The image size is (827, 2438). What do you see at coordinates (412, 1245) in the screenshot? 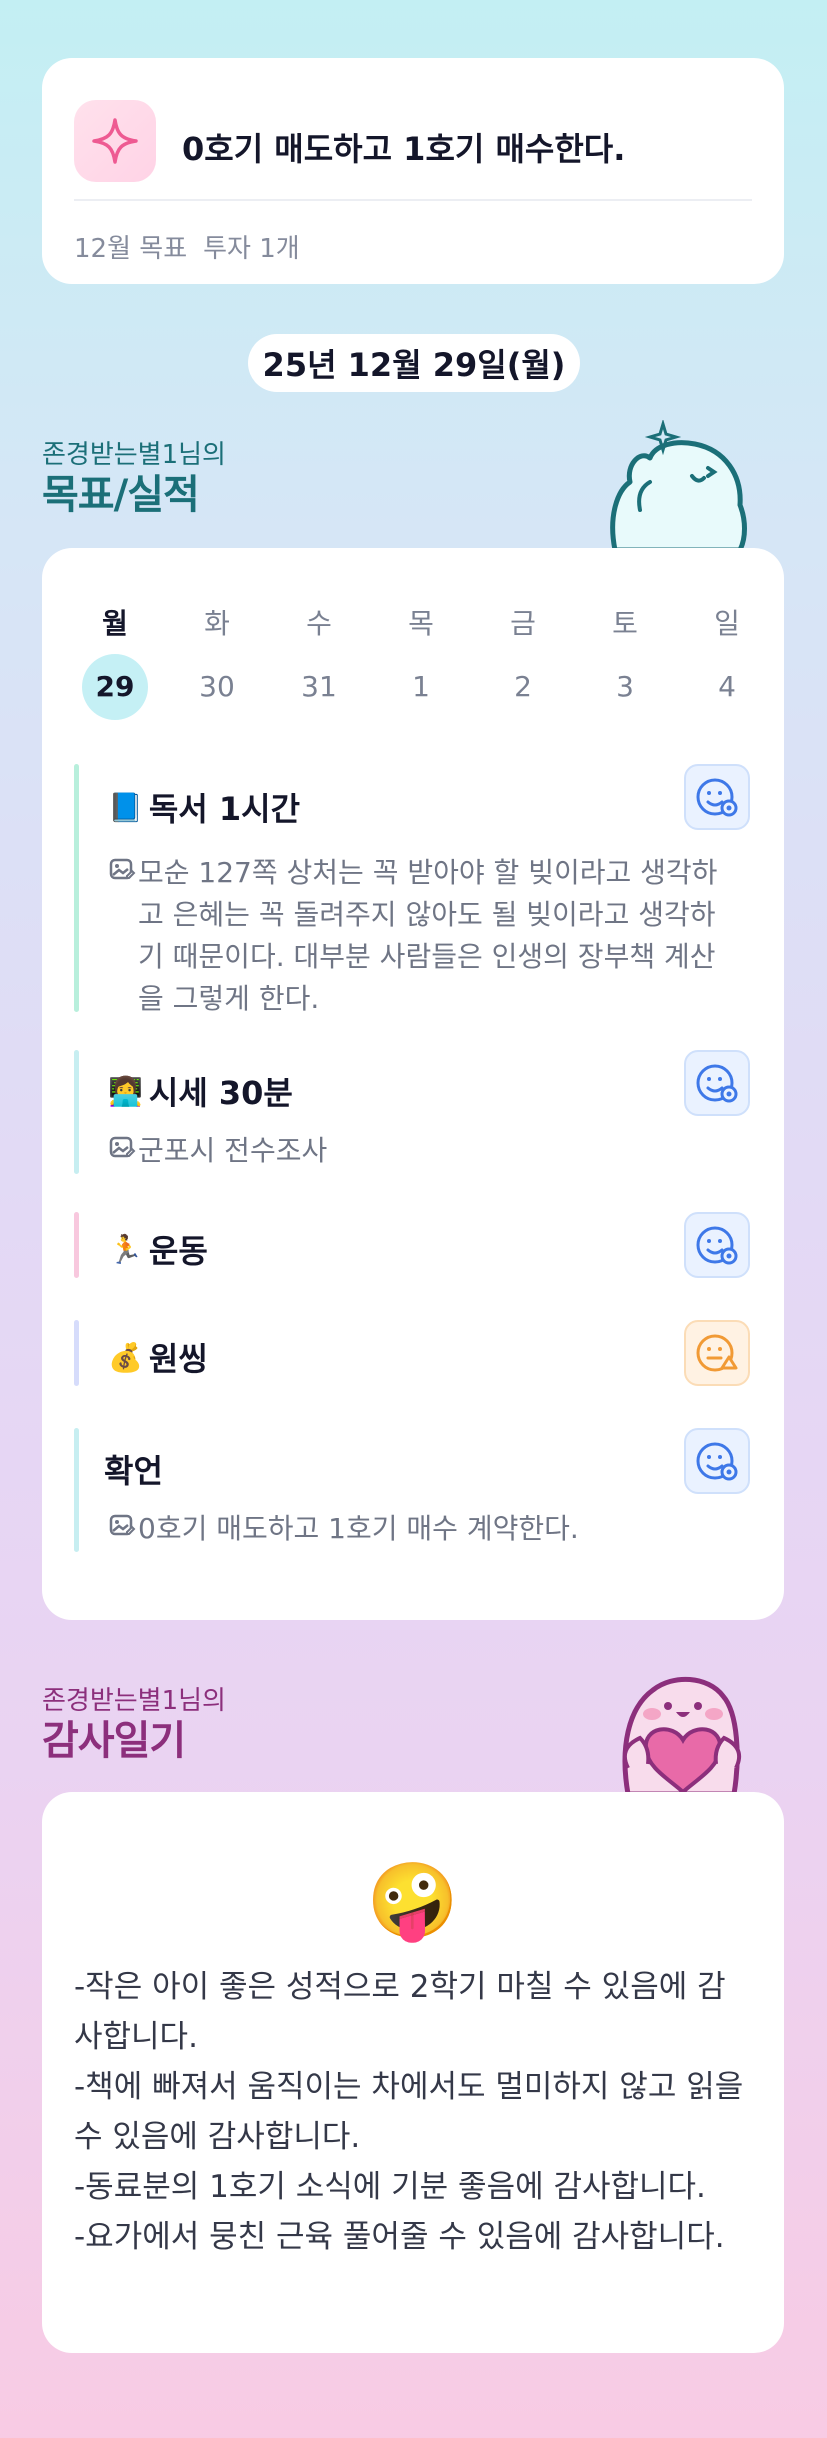
I see `goal-item-exercise: 🏃 운동` at bounding box center [412, 1245].